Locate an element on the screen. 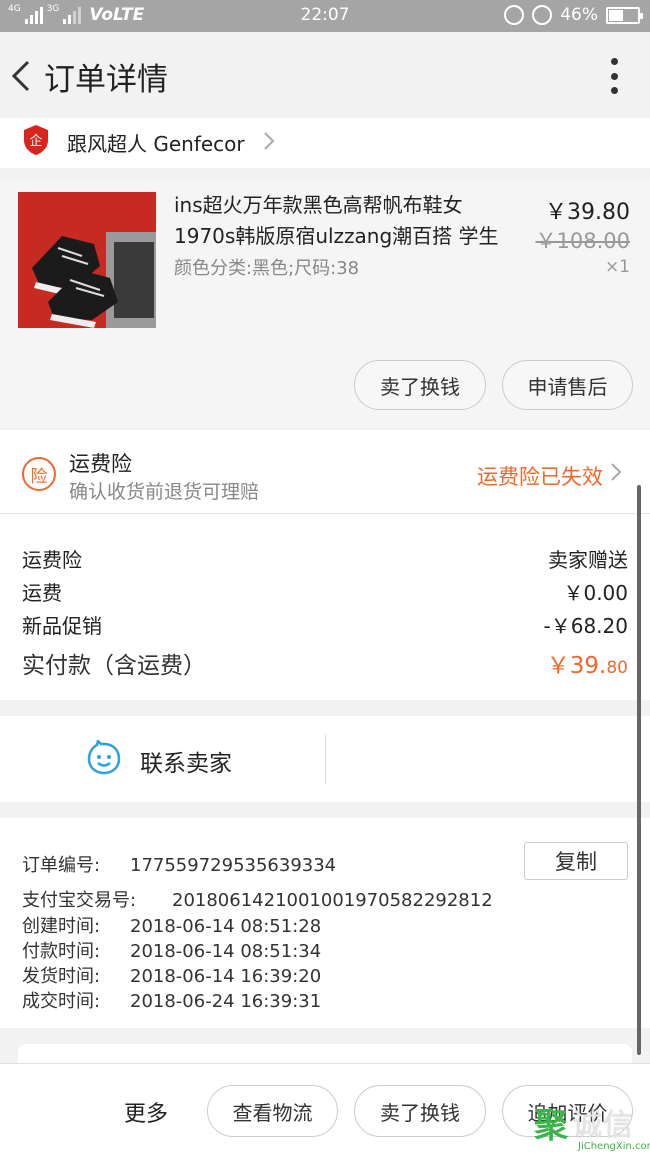 The height and width of the screenshot is (1155, 650). watermark-logo: 聚 is located at coordinates (551, 1126).